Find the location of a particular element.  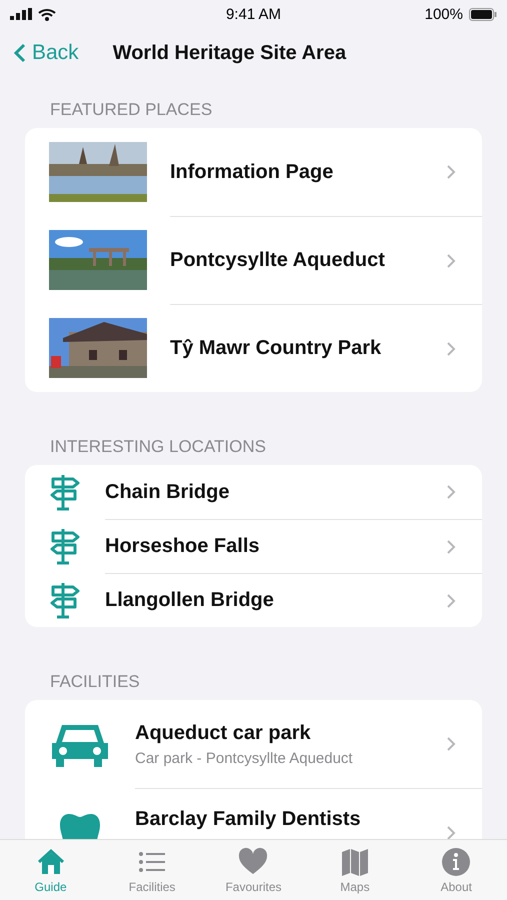

place-row: Pontcysyllte Aqueduct is located at coordinates (253, 260).